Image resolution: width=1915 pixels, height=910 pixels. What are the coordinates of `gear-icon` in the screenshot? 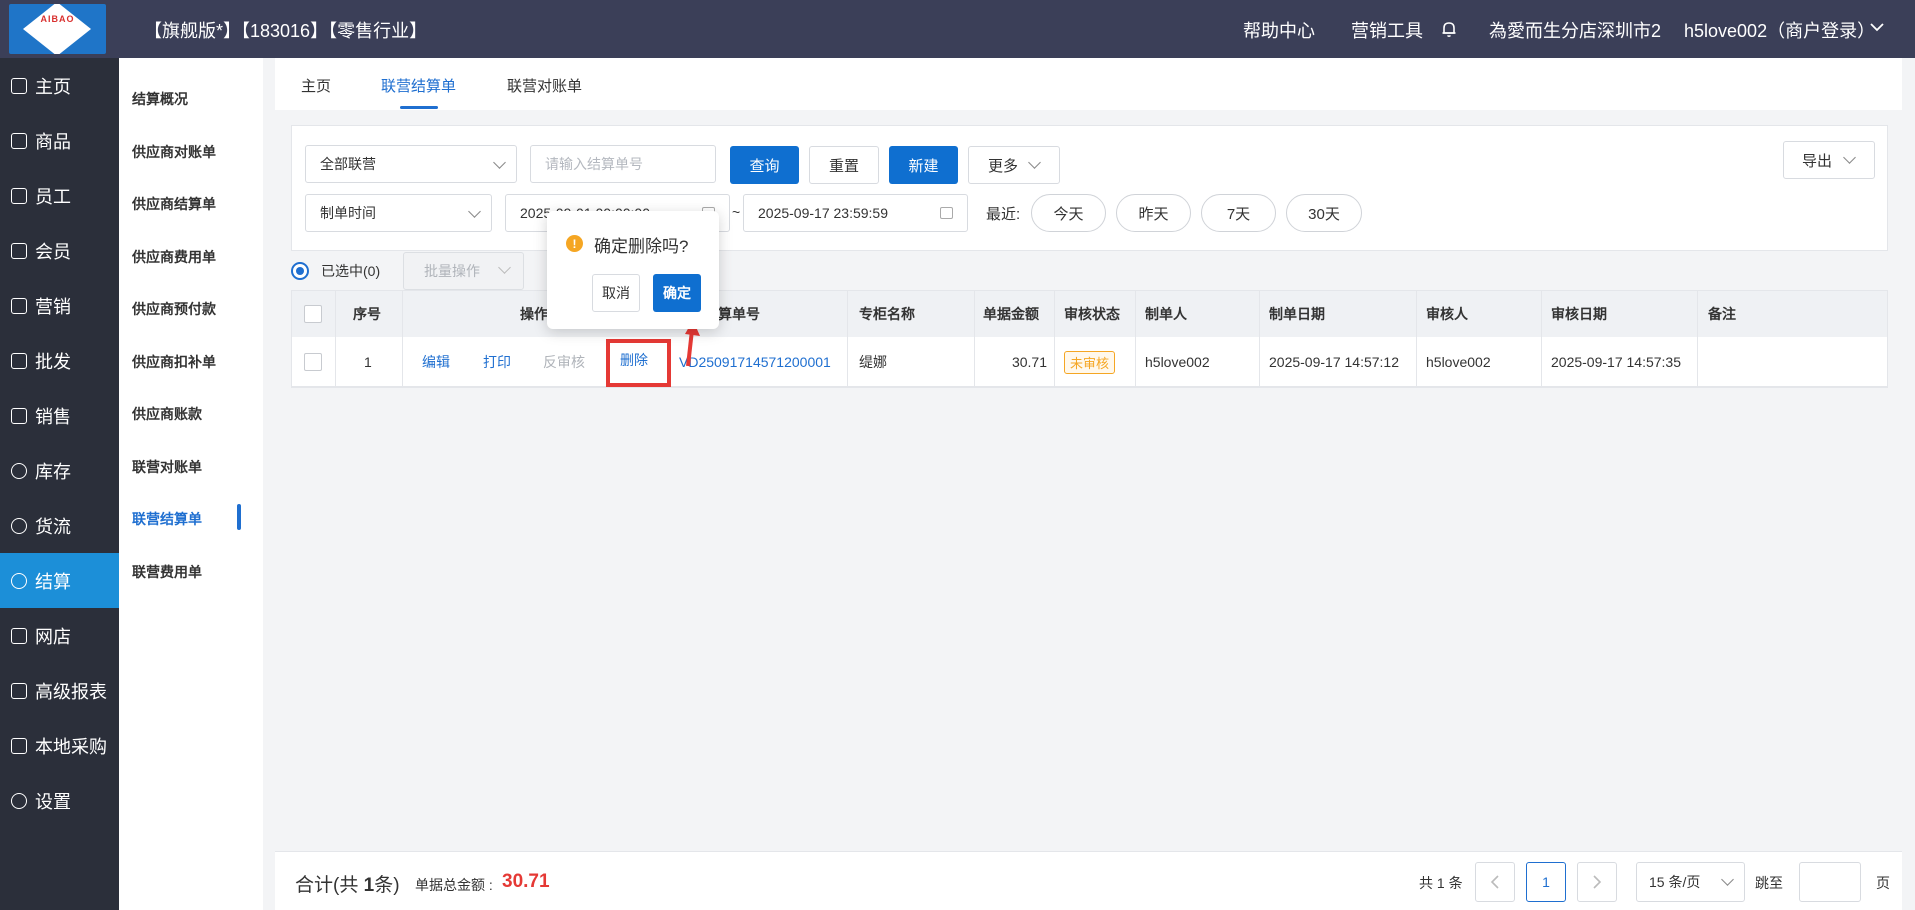 It's located at (19, 800).